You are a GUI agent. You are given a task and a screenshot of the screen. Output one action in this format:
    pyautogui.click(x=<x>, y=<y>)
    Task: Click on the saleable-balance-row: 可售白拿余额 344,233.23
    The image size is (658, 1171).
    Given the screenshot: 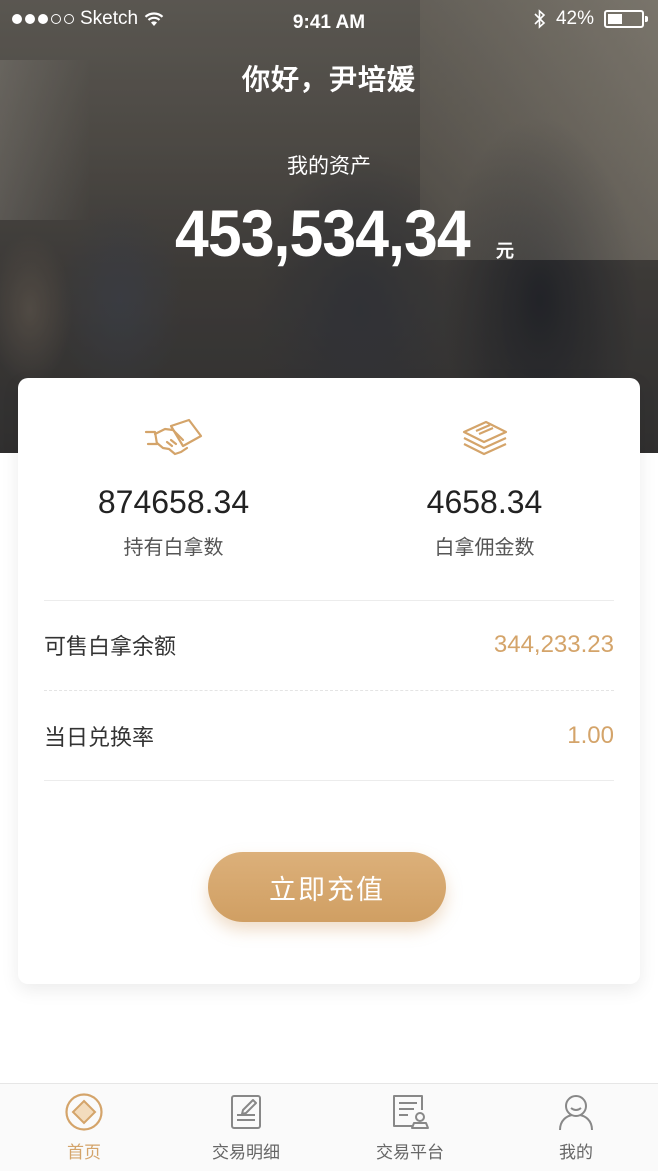 What is the action you would take?
    pyautogui.click(x=329, y=645)
    